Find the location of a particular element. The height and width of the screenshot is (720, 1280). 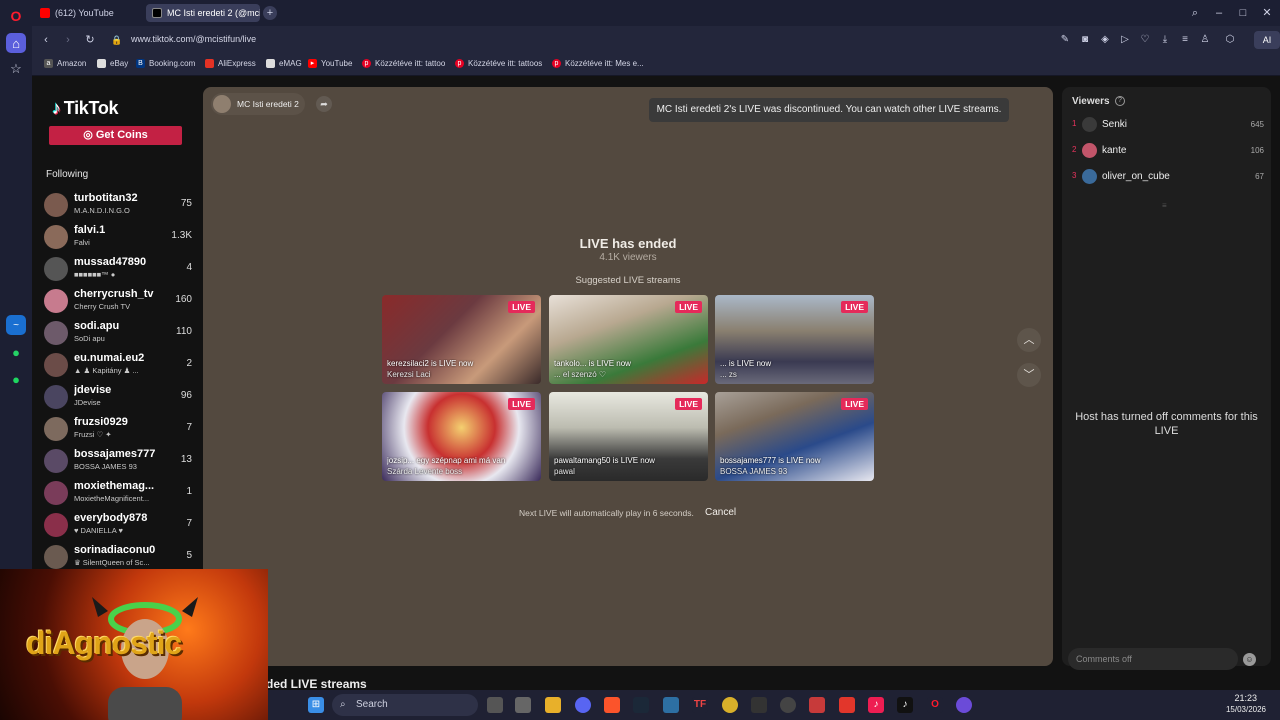

forward-icon: › is located at coordinates (68, 40).